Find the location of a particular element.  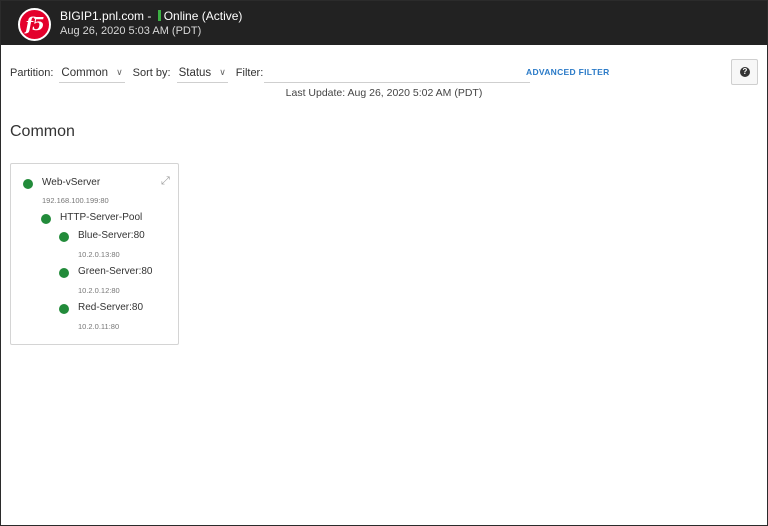

question-icon: ? is located at coordinates (745, 72).